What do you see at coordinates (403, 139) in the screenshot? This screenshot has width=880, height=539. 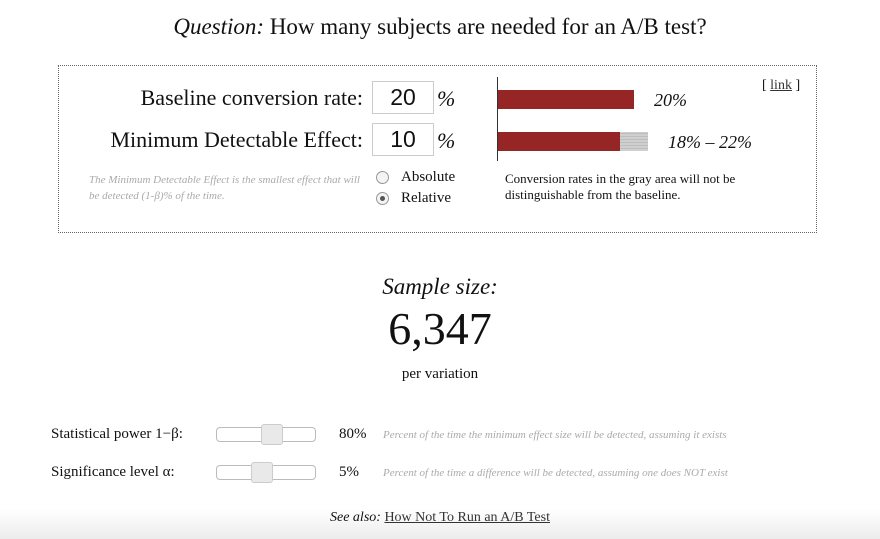 I see `mde-input` at bounding box center [403, 139].